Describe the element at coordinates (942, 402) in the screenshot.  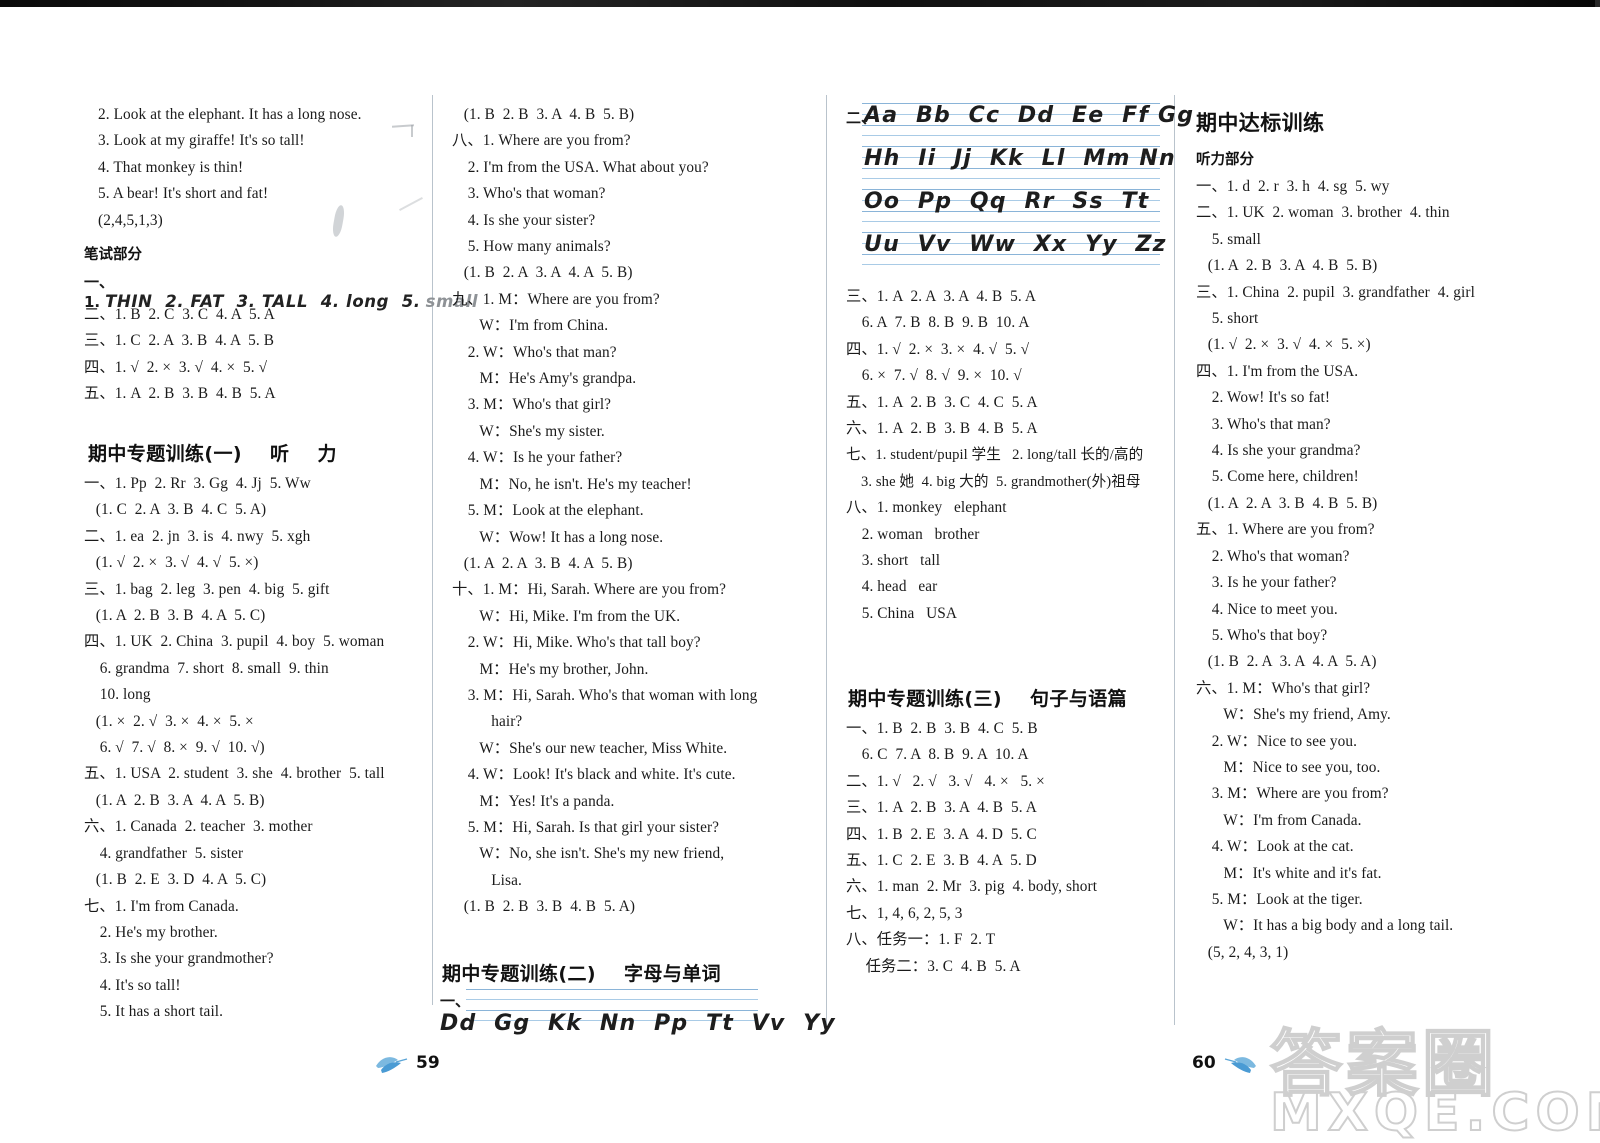
I see `answer-line: 五、1. A 2. B 3. C 4. C 5. A` at that location.